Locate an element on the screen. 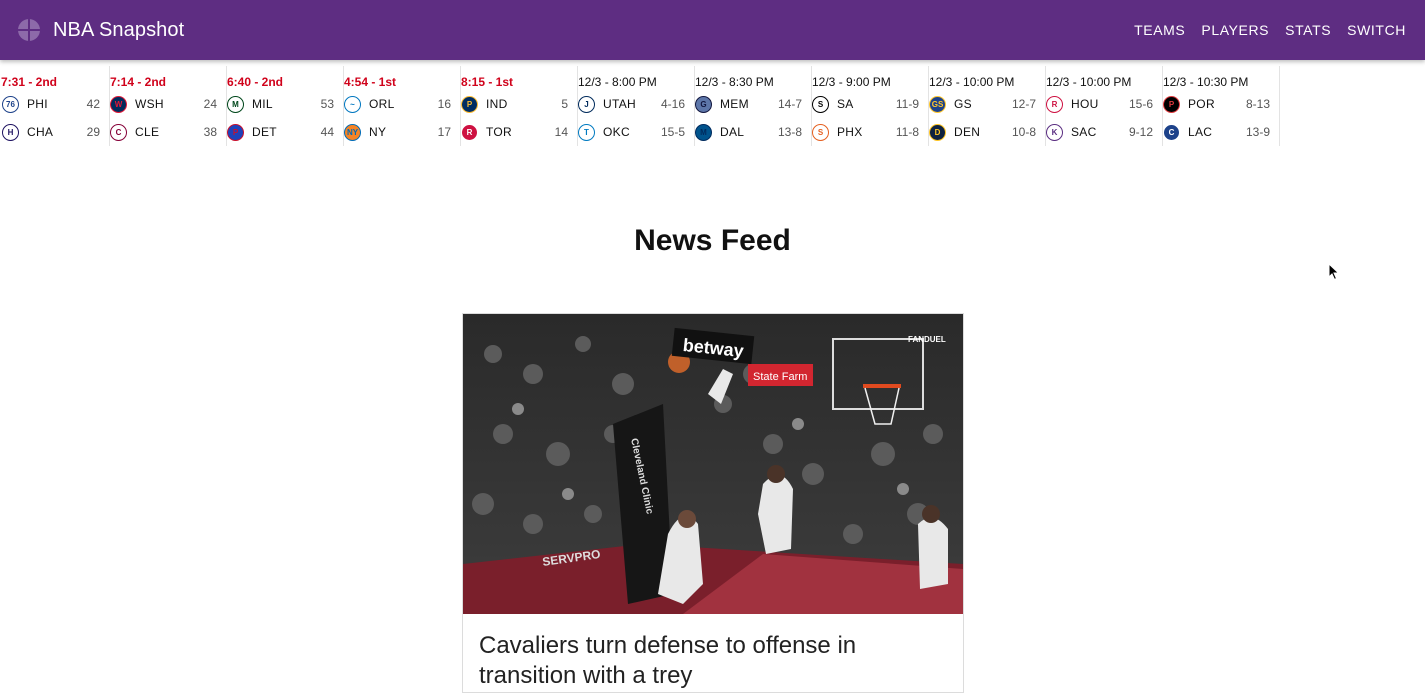  grizzlies-logo-icon: G is located at coordinates (703, 104).